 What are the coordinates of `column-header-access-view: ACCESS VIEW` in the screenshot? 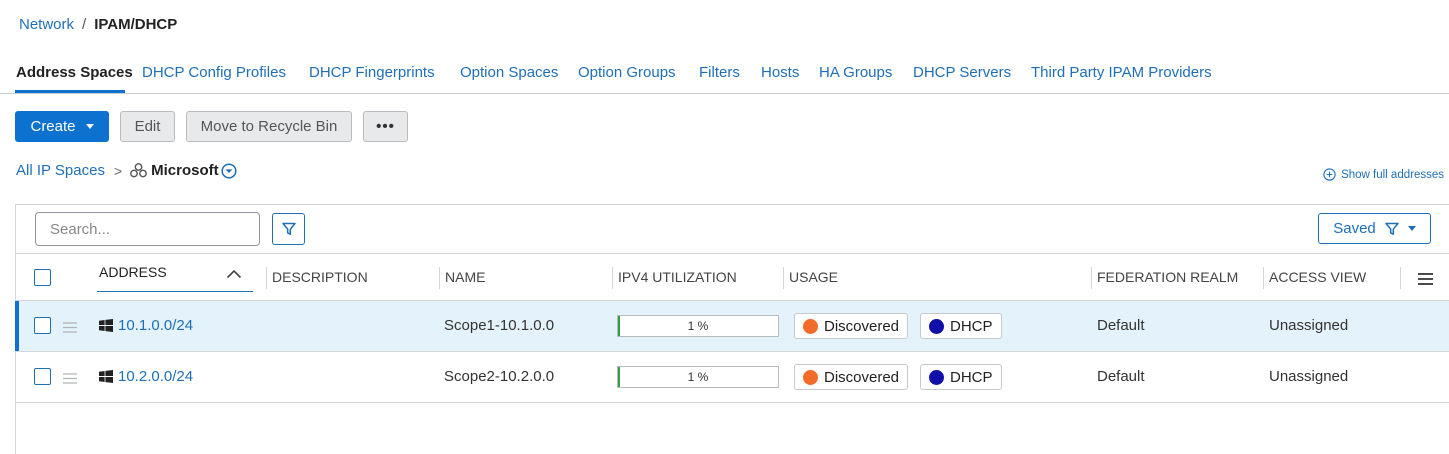 It's located at (1317, 277).